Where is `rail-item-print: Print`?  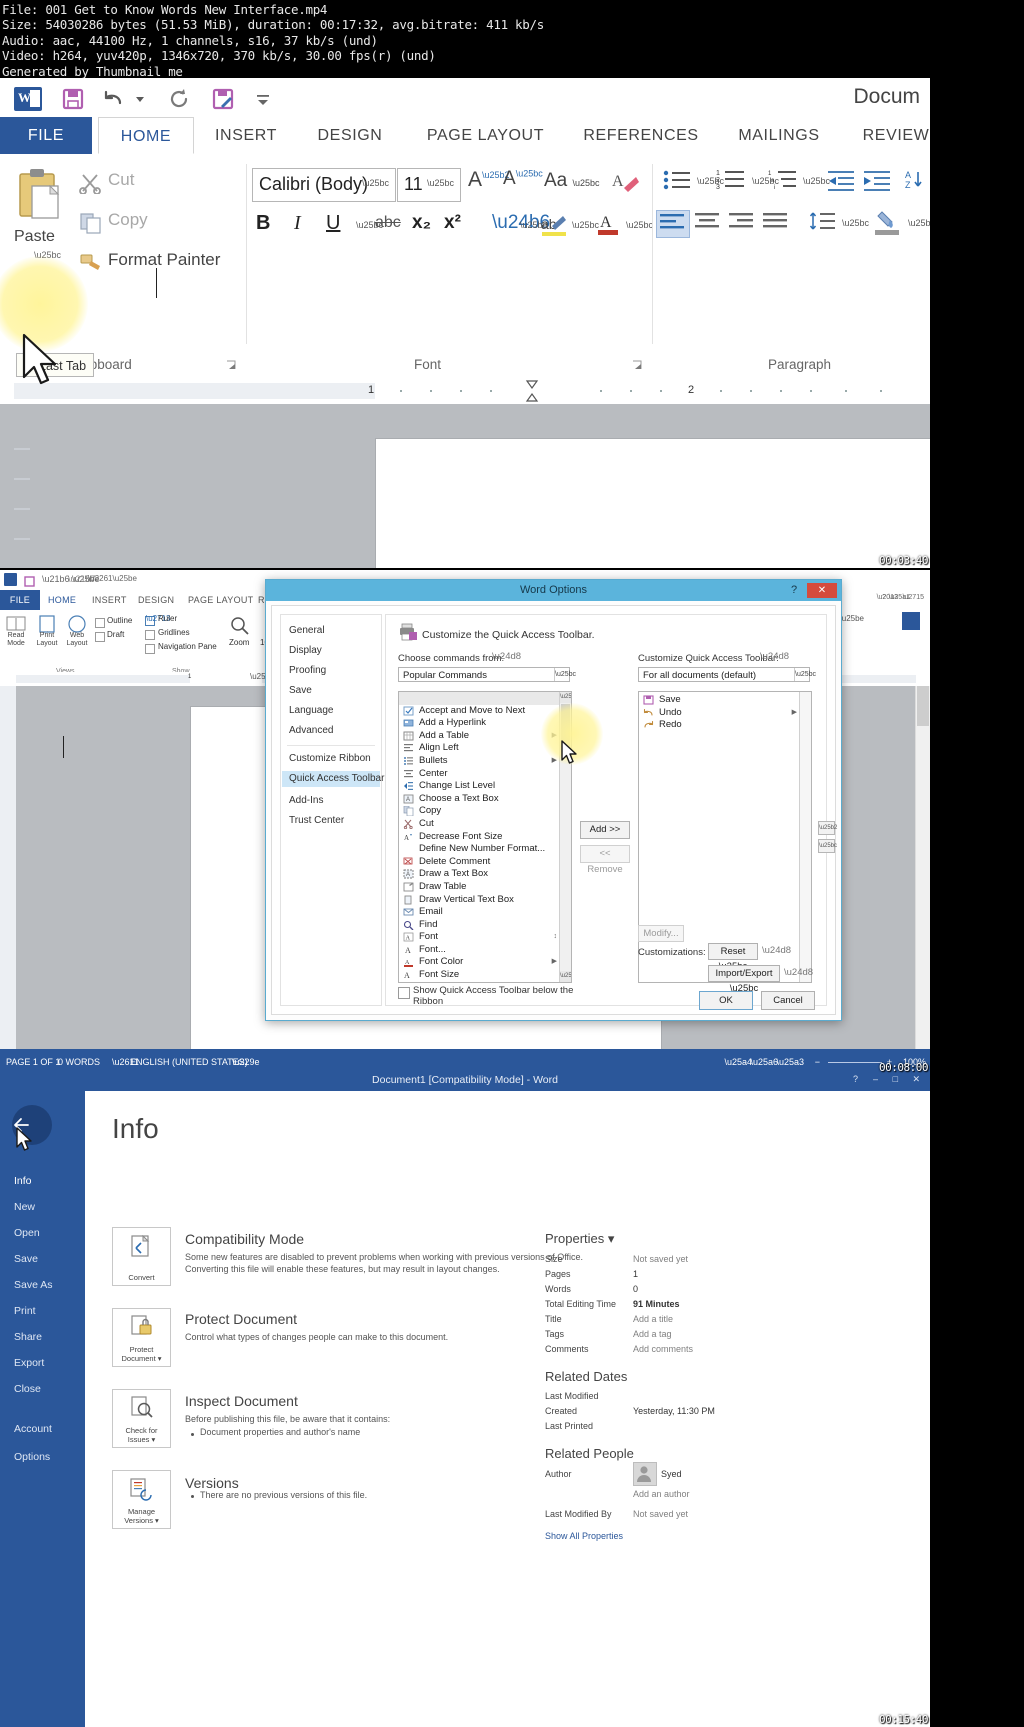 rail-item-print: Print is located at coordinates (25, 1311).